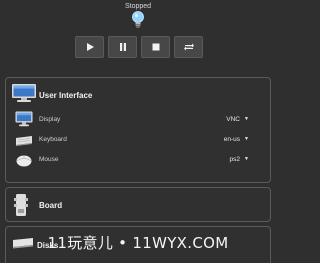 The image size is (320, 263). I want to click on keyboard-row: Keyboard en-us ▼, so click(138, 140).